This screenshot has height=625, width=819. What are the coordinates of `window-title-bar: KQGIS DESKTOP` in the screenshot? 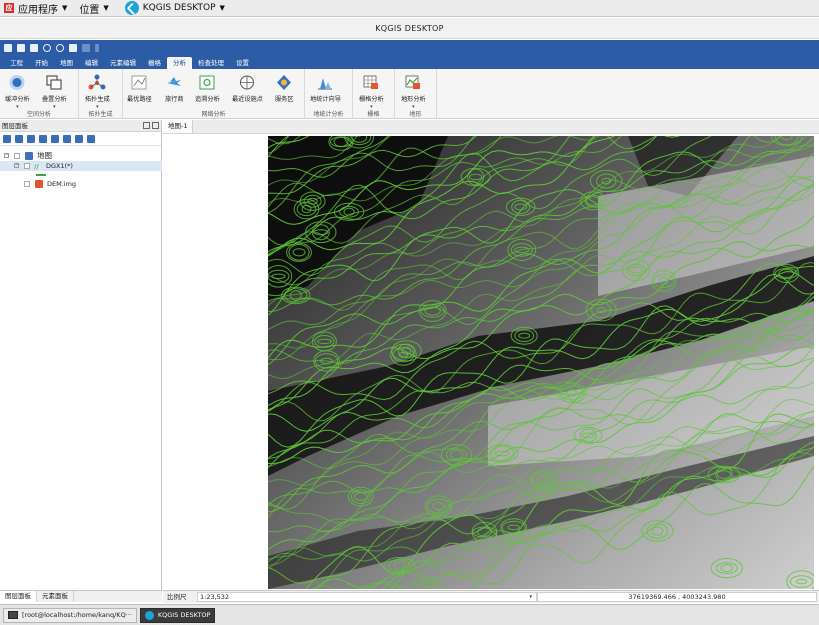 It's located at (409, 28).